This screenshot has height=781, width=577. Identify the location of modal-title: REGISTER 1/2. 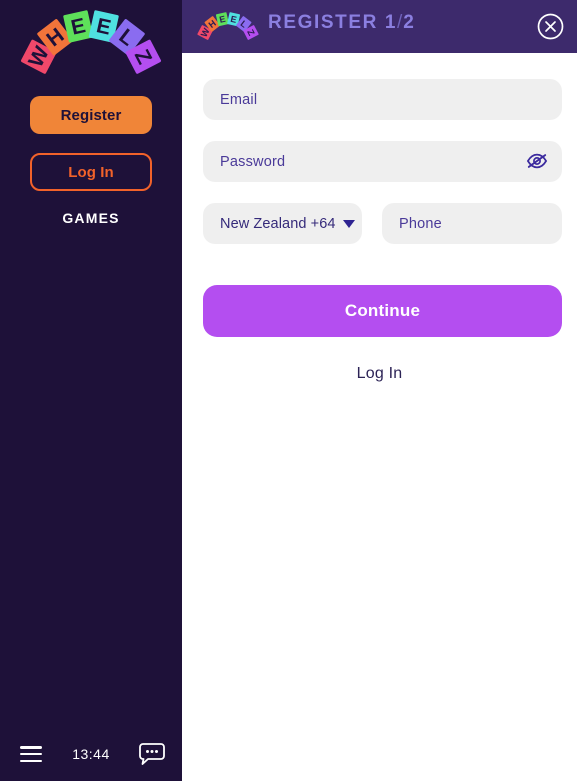
(341, 23).